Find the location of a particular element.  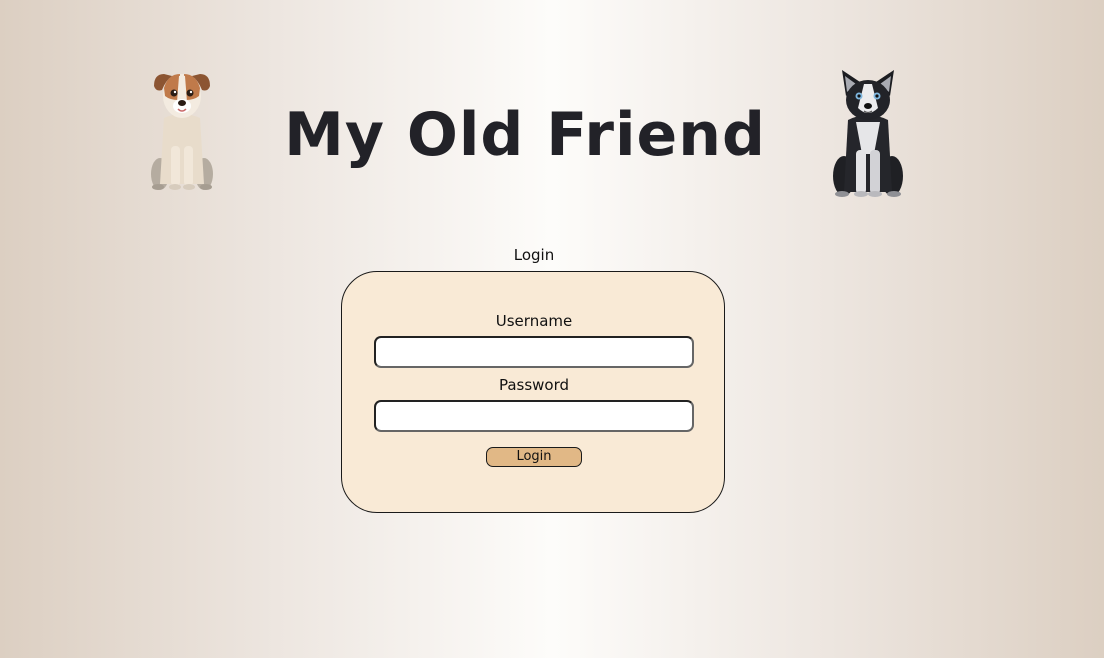

username-input is located at coordinates (534, 352).